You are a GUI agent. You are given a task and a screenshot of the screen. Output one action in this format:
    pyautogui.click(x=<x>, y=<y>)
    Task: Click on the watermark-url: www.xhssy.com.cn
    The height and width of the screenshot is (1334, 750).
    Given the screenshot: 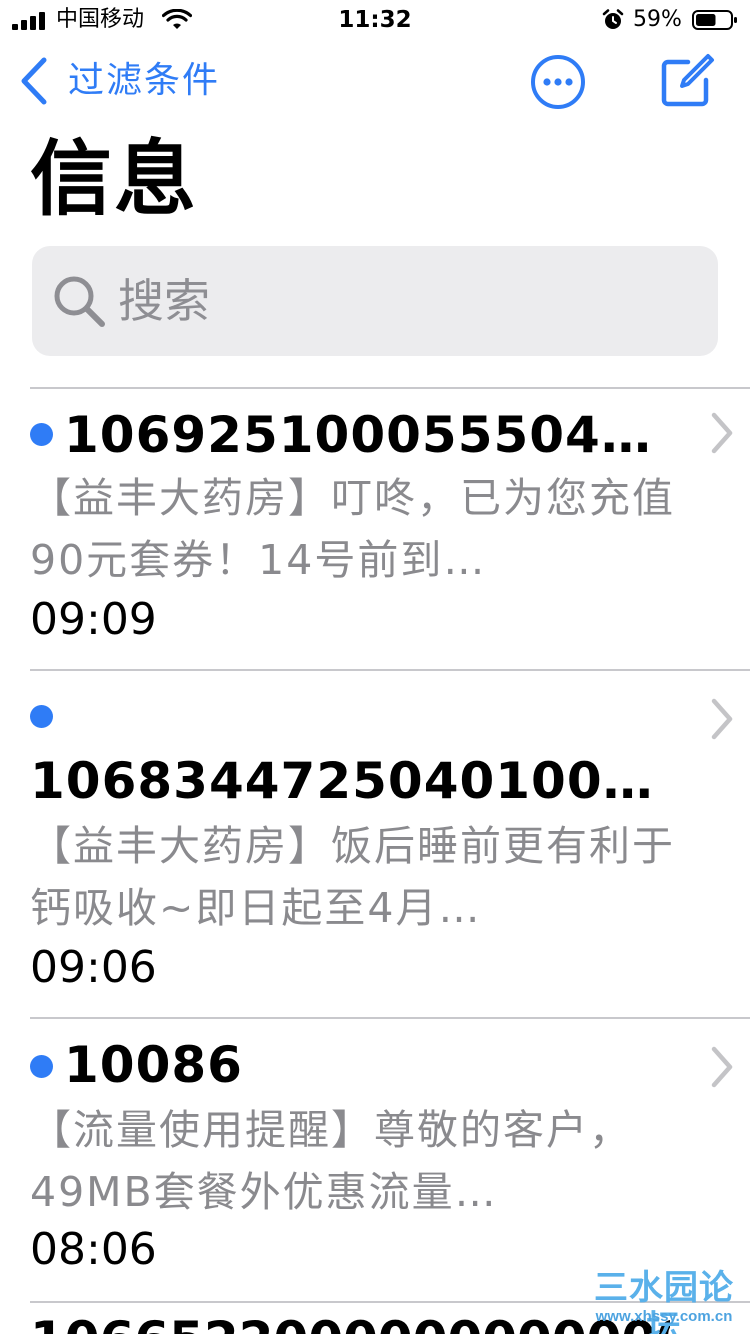 What is the action you would take?
    pyautogui.click(x=664, y=1316)
    